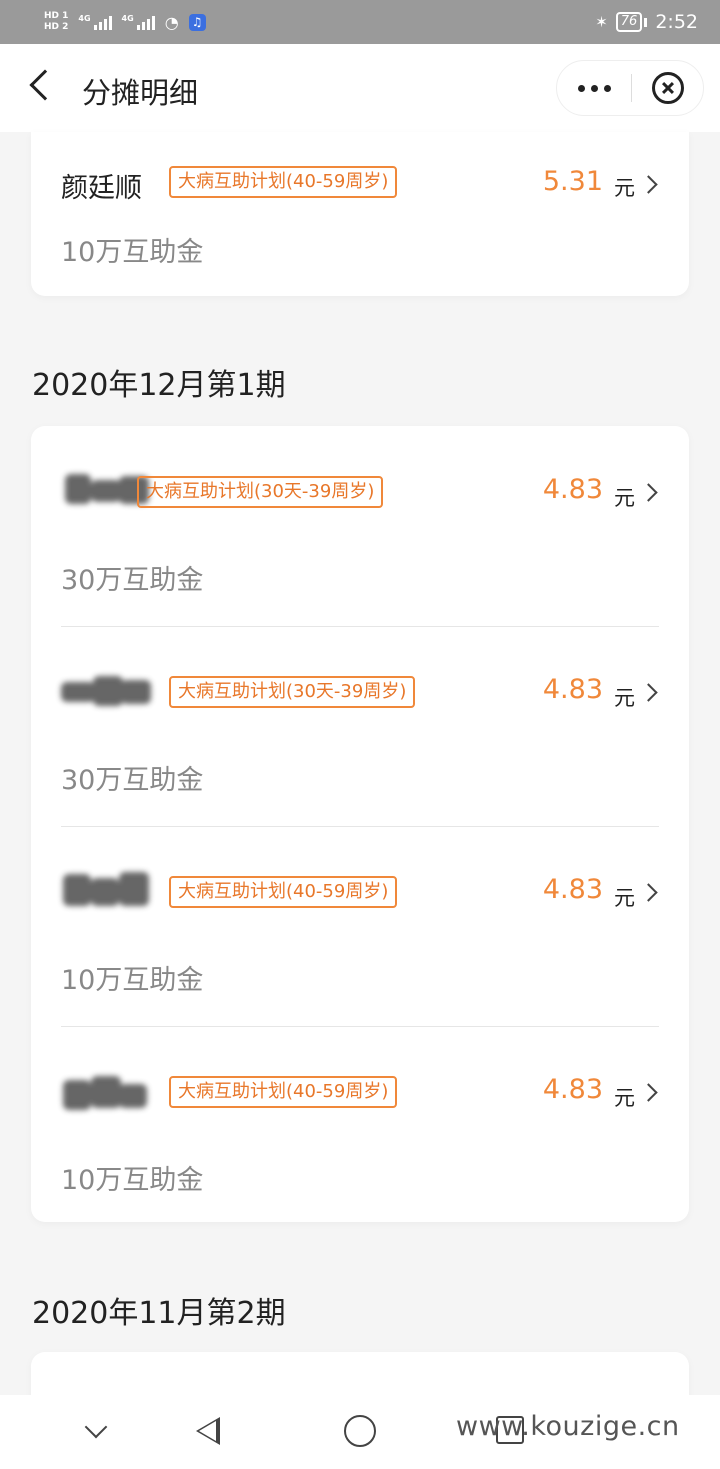  I want to click on nav-bar: 分摊明细, so click(360, 88).